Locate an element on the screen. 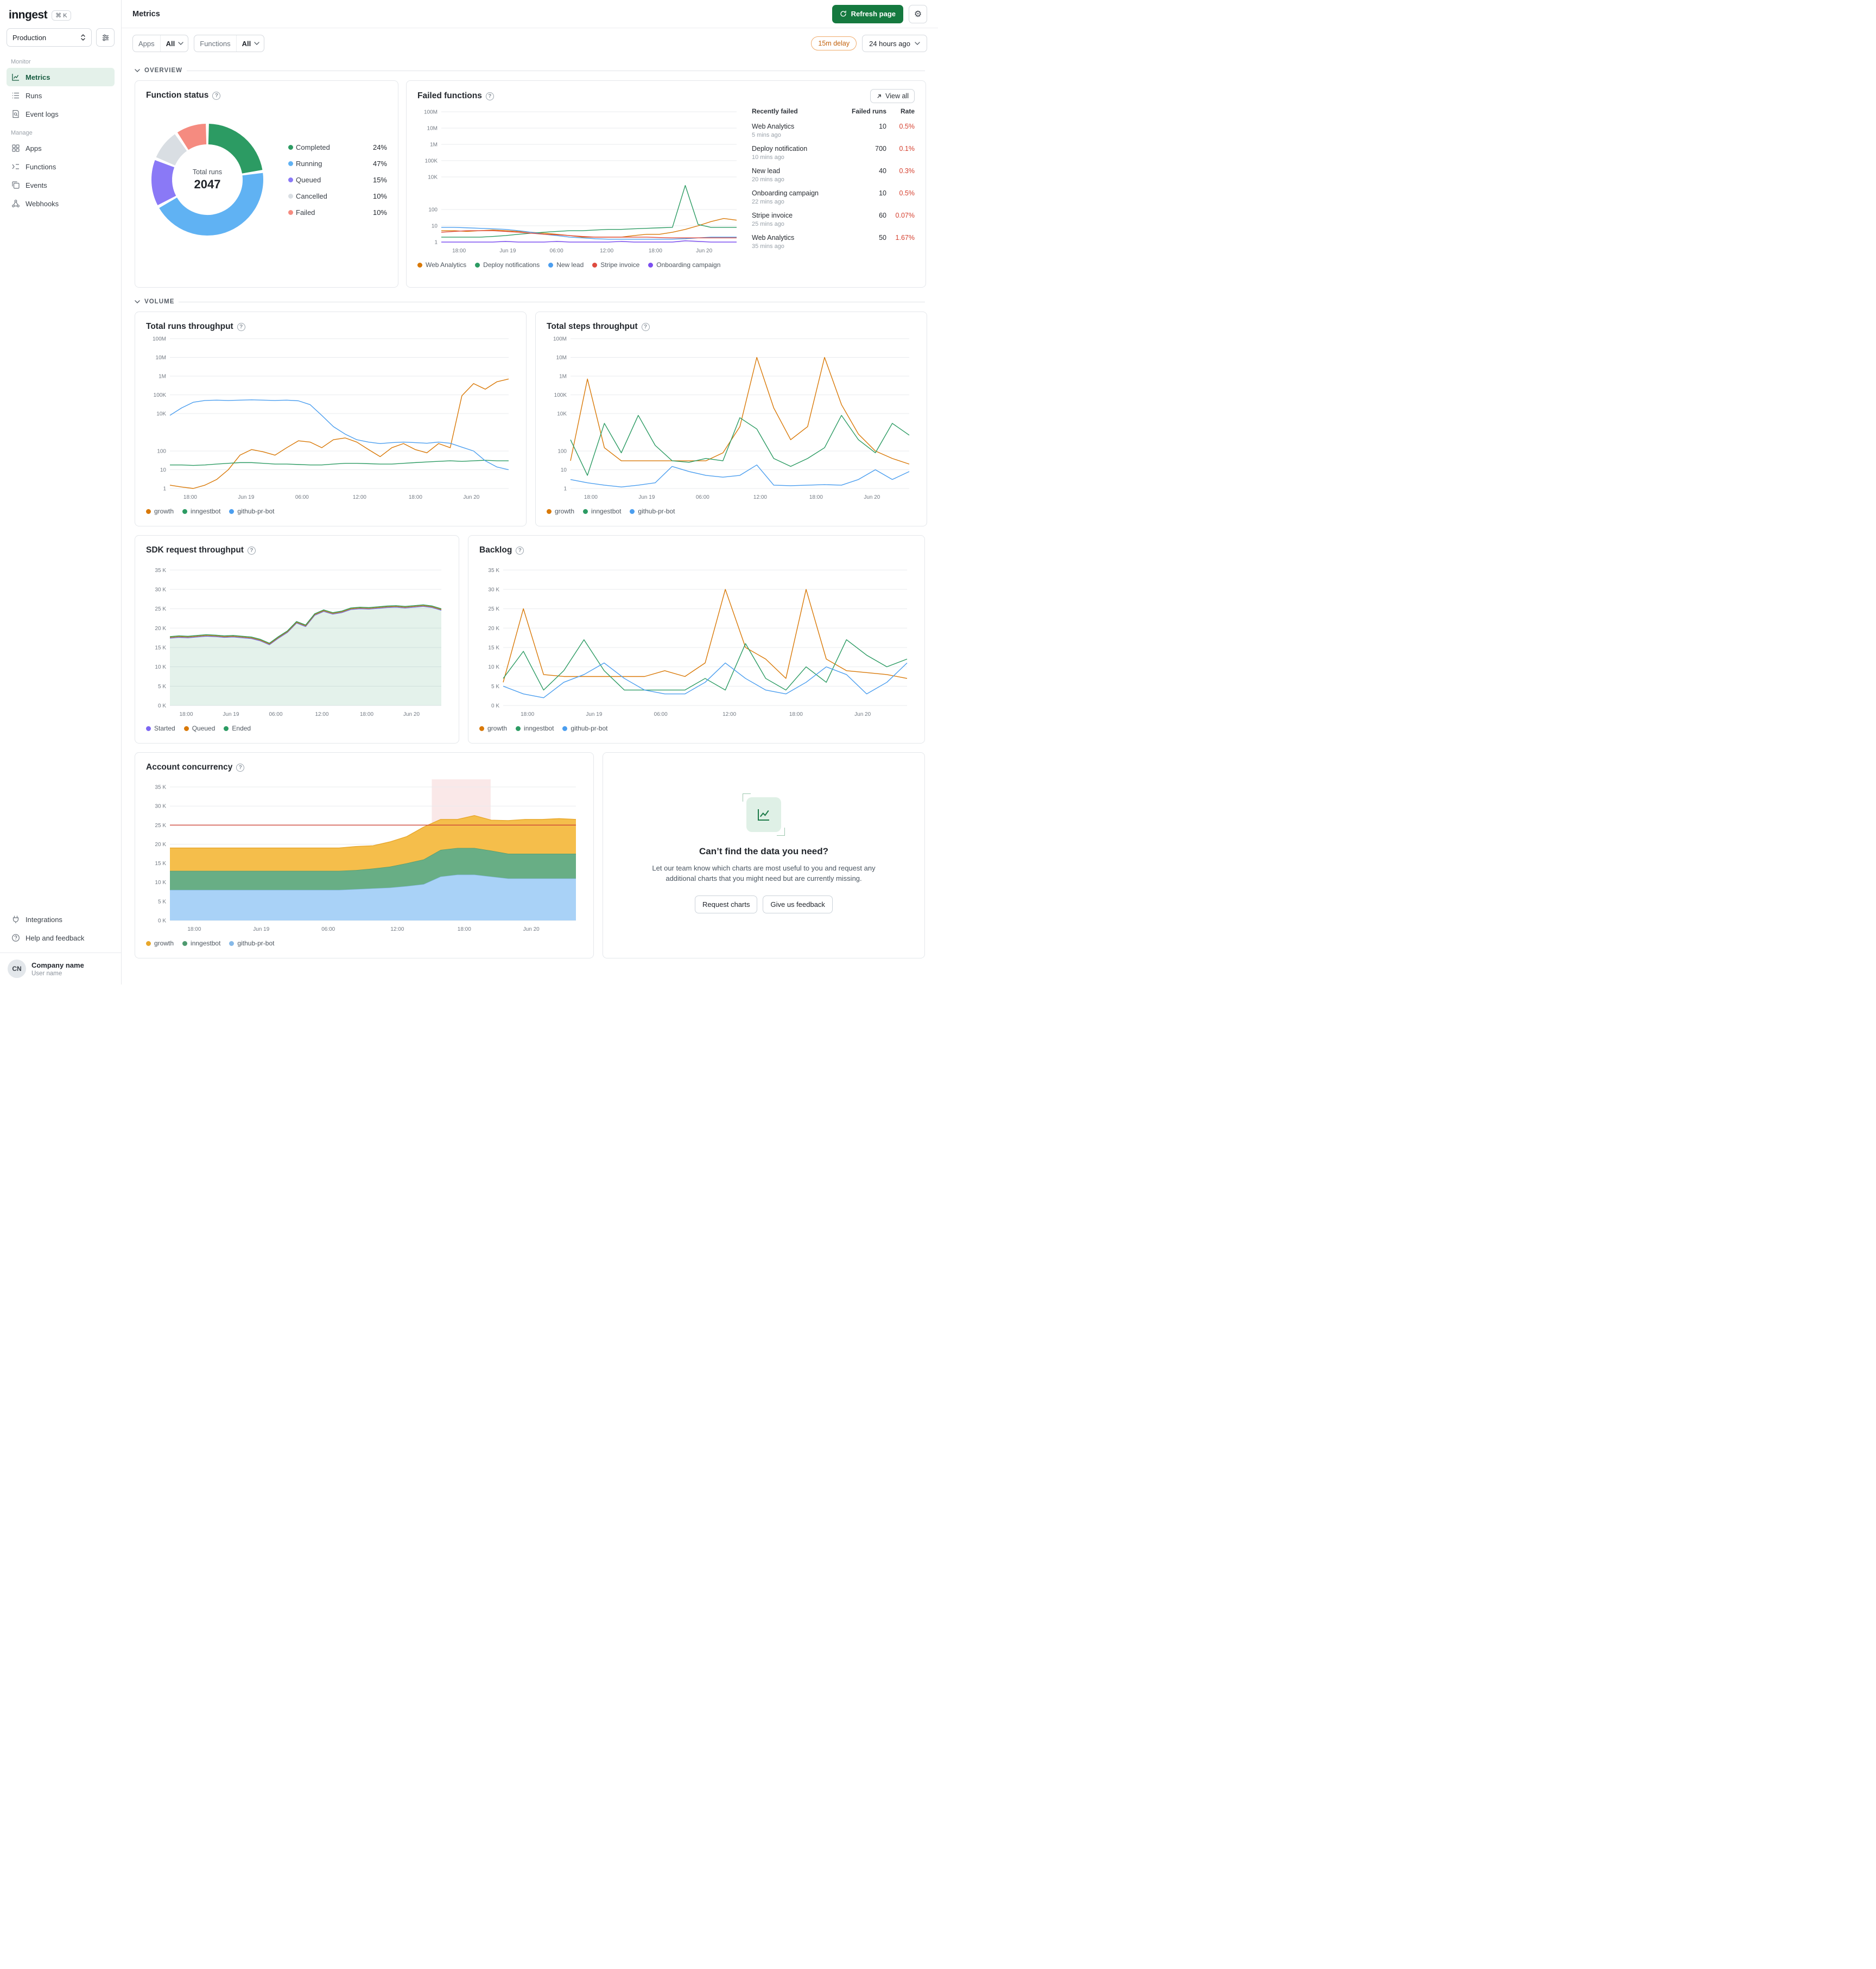 This screenshot has height=1969, width=1876. card-title: Failed functions is located at coordinates (449, 95).